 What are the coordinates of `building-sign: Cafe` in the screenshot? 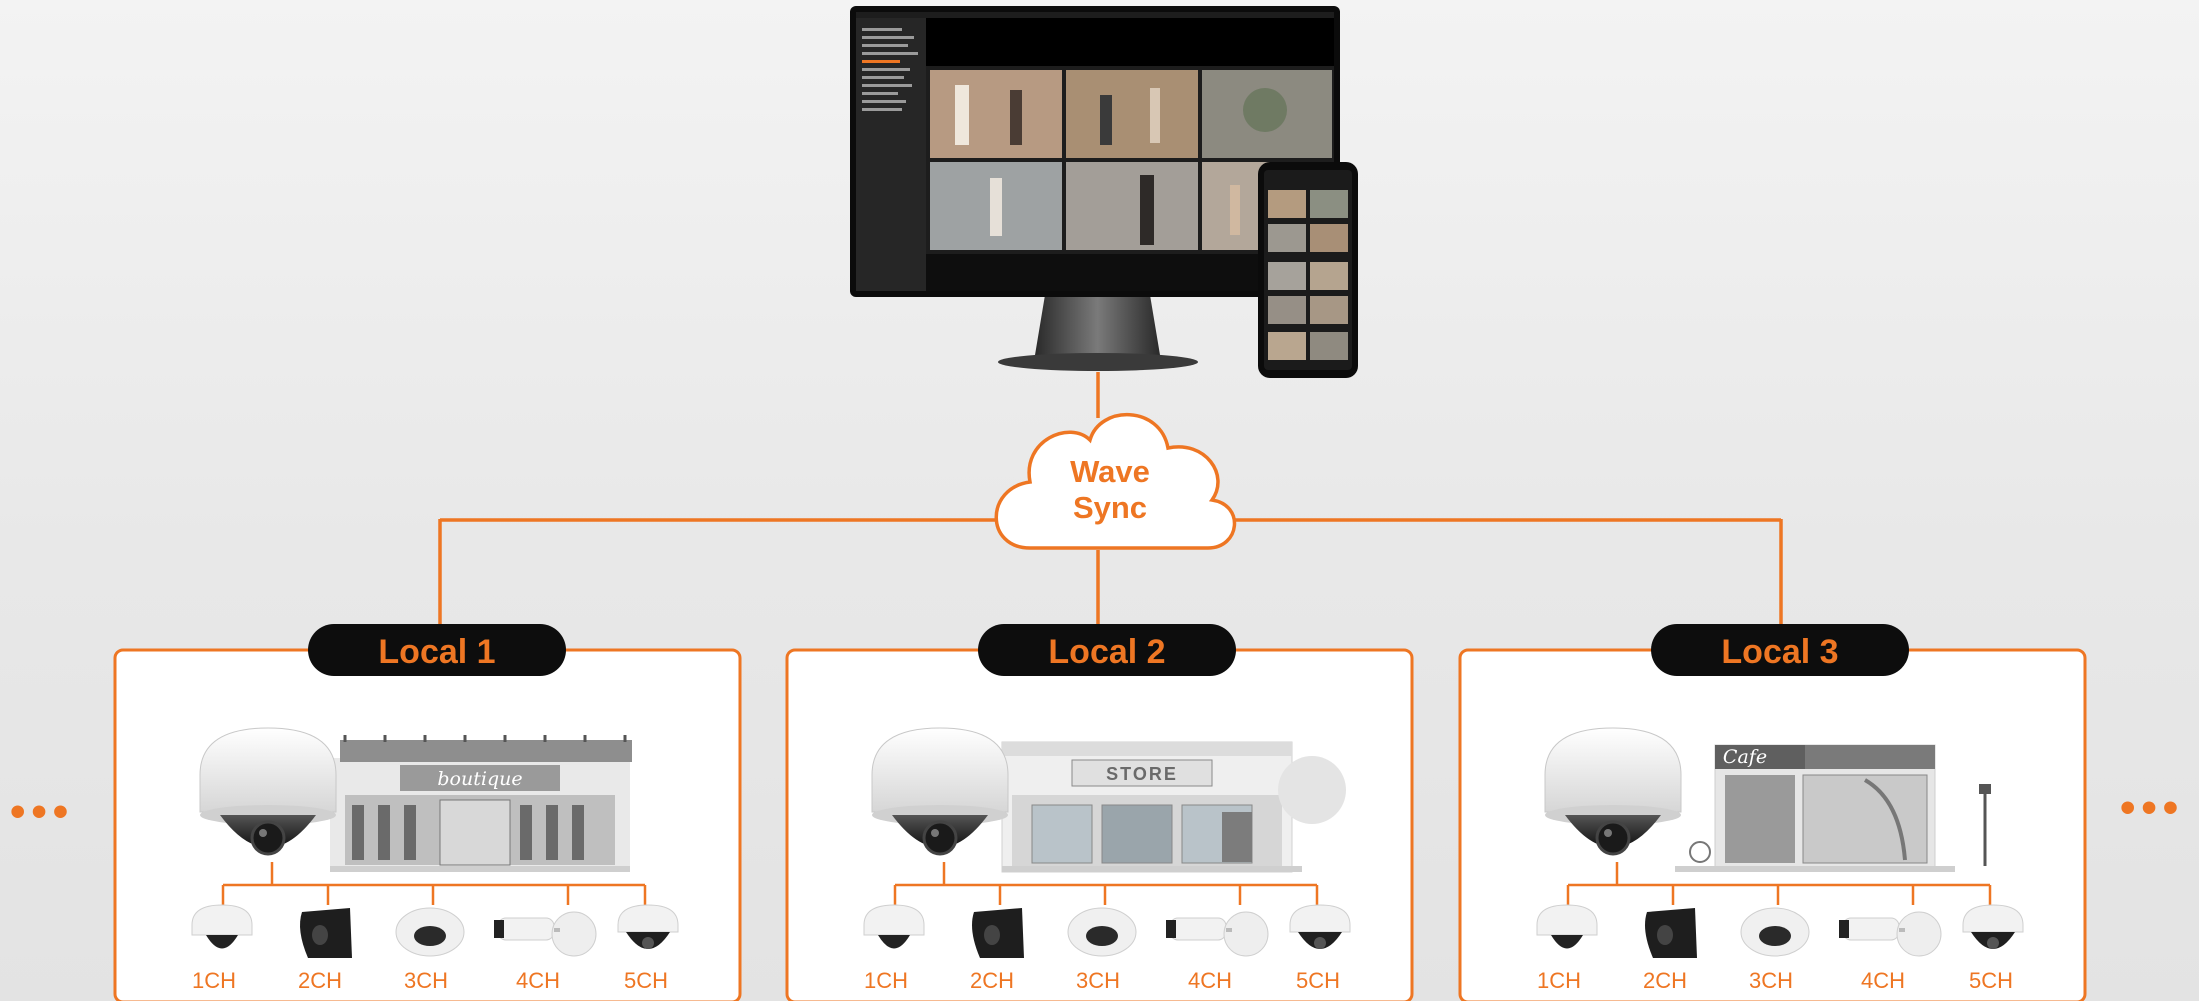 It's located at (1745, 757).